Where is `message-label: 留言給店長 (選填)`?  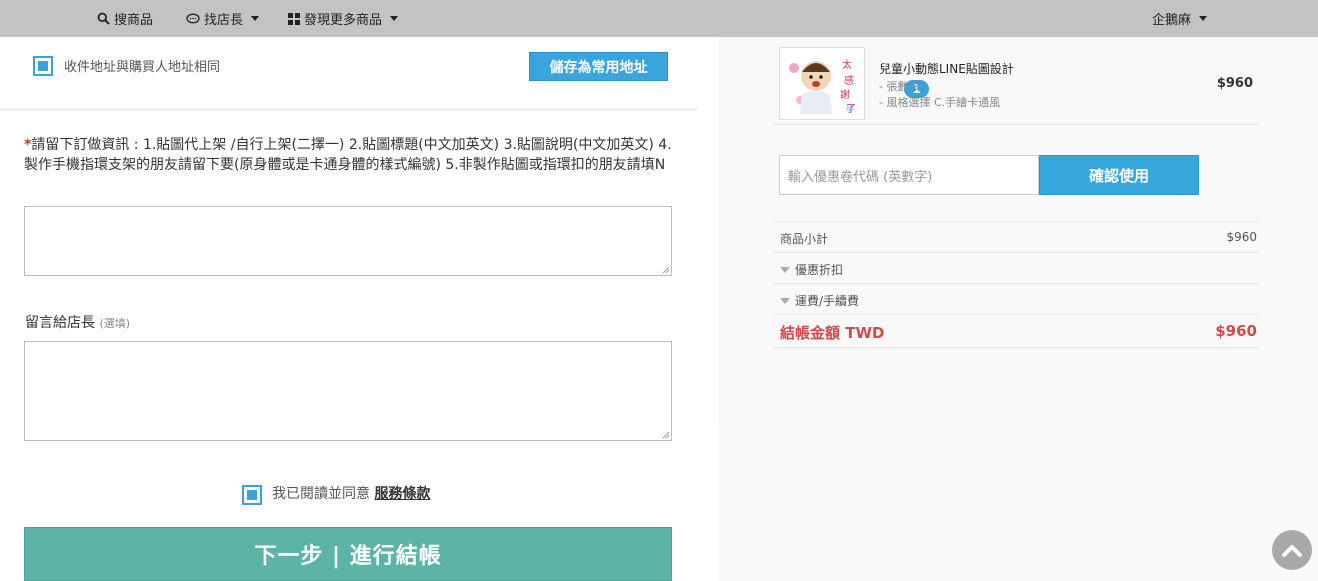
message-label: 留言給店長 (選填) is located at coordinates (77, 322).